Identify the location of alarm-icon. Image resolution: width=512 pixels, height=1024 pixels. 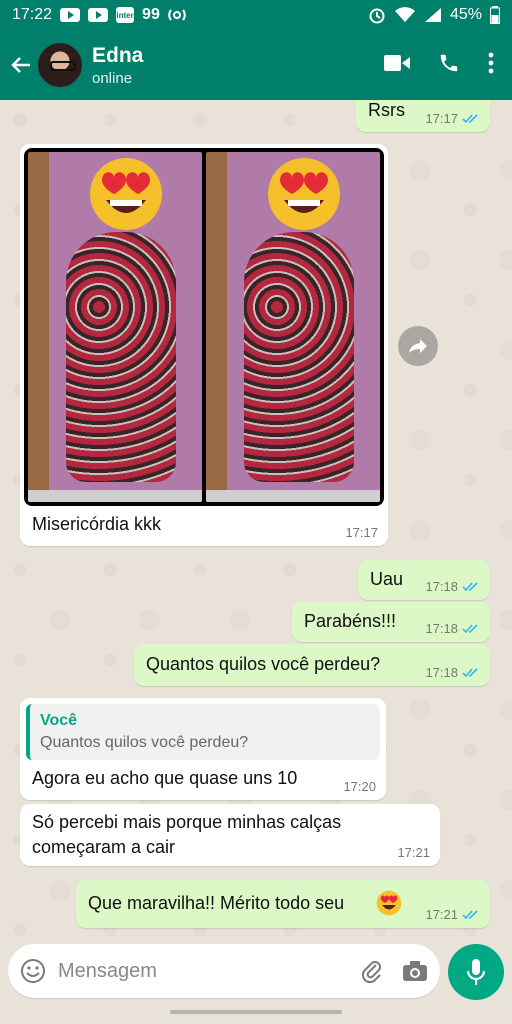
(377, 15).